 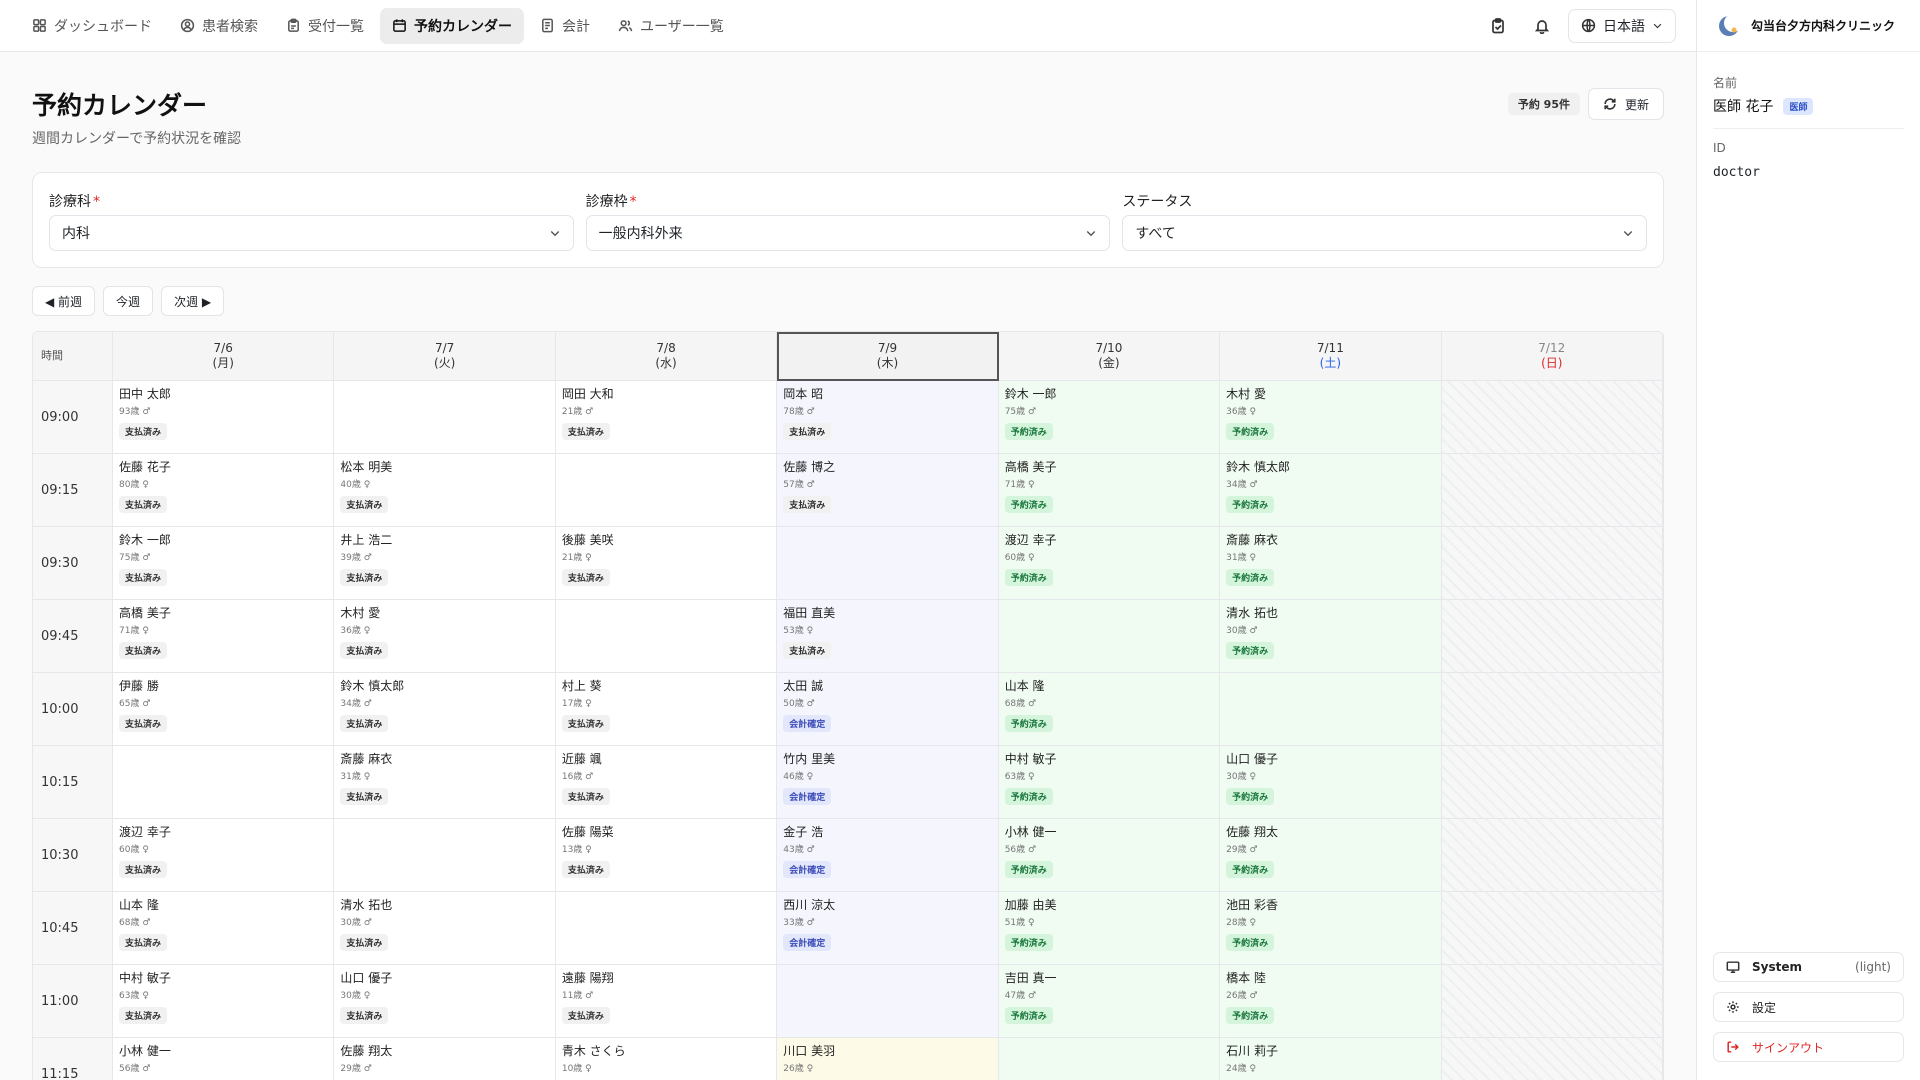 I want to click on appointment-cell: 斎藤 麻衣 31歳 ♀ 予約済み, so click(x=1331, y=563).